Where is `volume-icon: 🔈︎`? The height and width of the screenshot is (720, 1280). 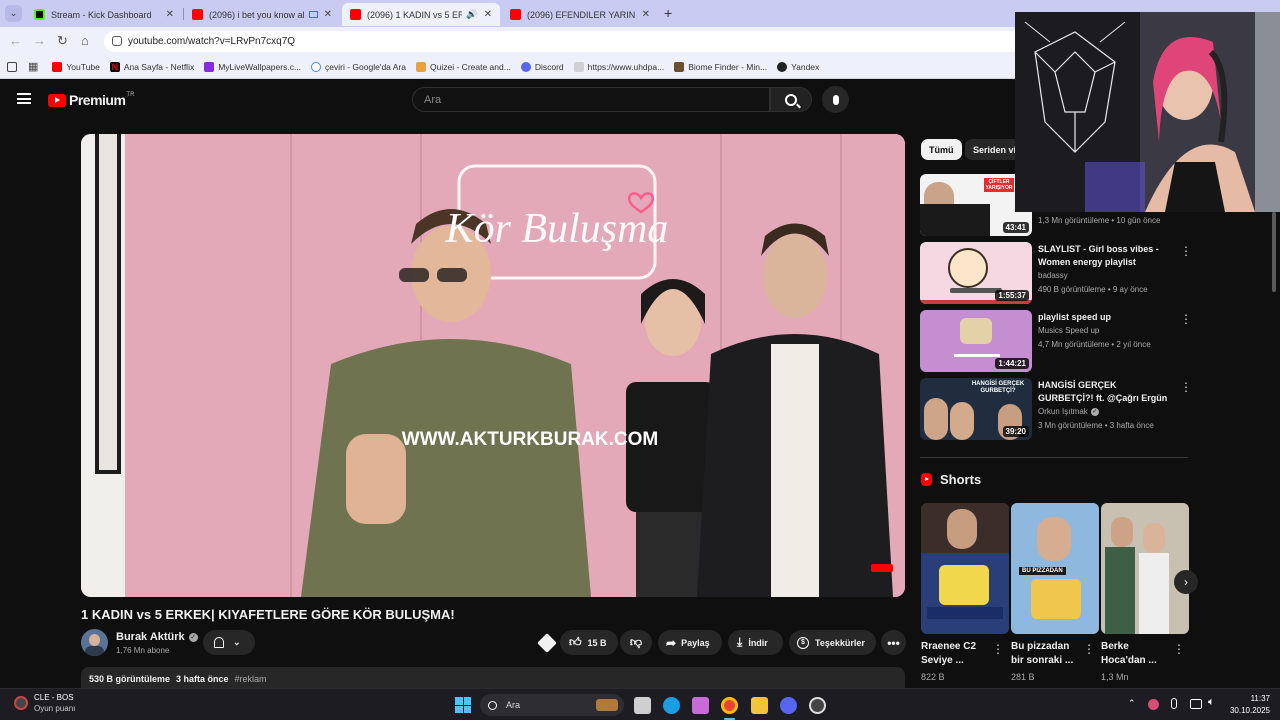 volume-icon: 🔈︎ is located at coordinates (1211, 702).